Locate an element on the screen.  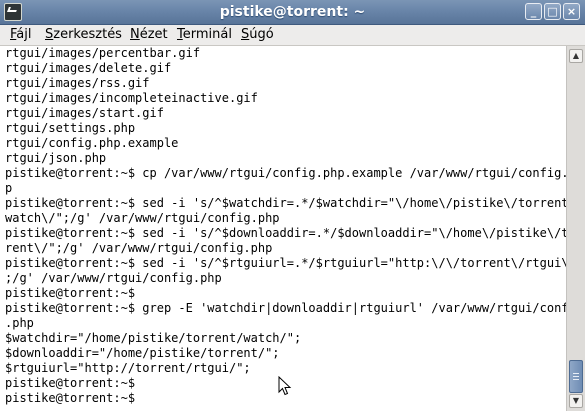
terminal-line: rtgui/images/rss.gif is located at coordinates (77, 83).